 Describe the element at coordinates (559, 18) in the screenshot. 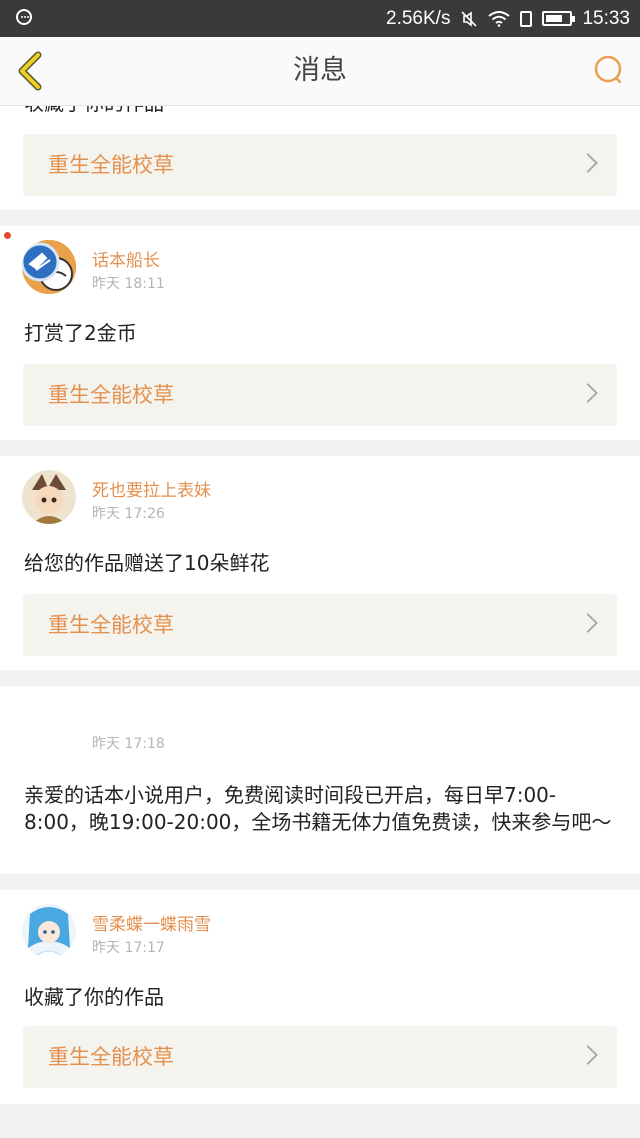

I see `battery-icon` at that location.